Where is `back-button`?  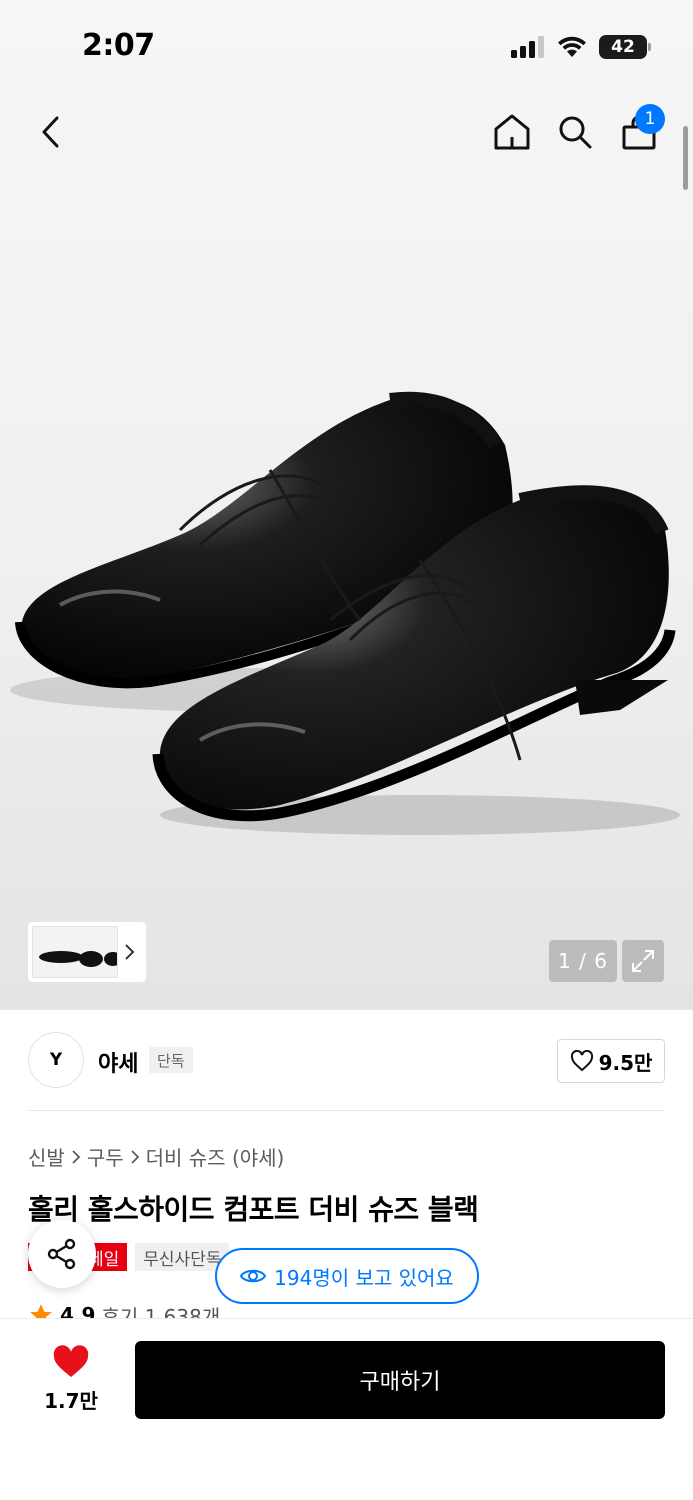
back-button is located at coordinates (50, 132).